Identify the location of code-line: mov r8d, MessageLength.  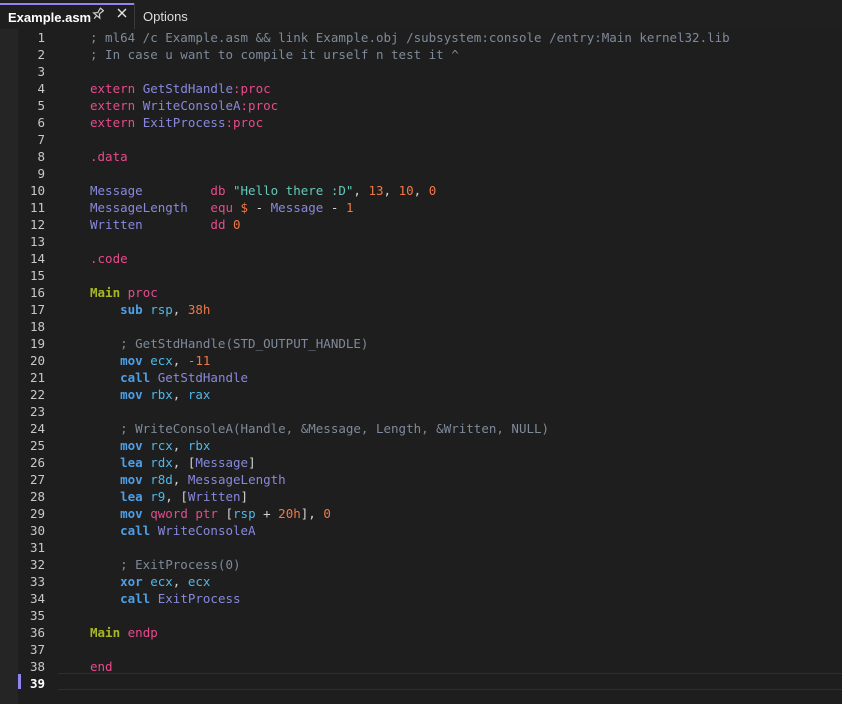
(188, 479).